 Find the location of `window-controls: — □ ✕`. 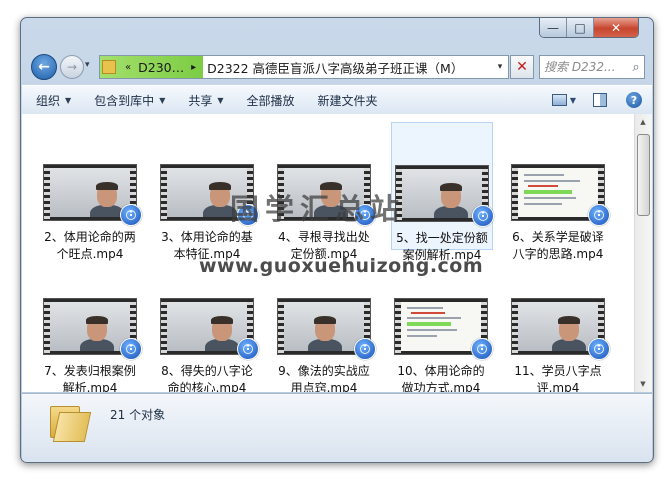

window-controls: — □ ✕ is located at coordinates (589, 28).